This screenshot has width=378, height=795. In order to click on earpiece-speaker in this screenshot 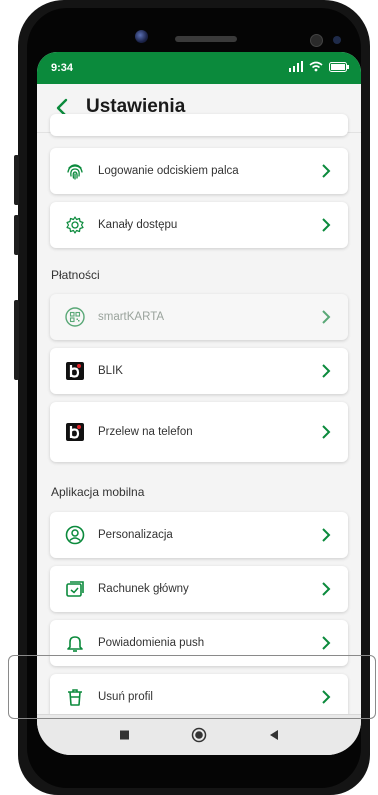, I will do `click(206, 39)`.